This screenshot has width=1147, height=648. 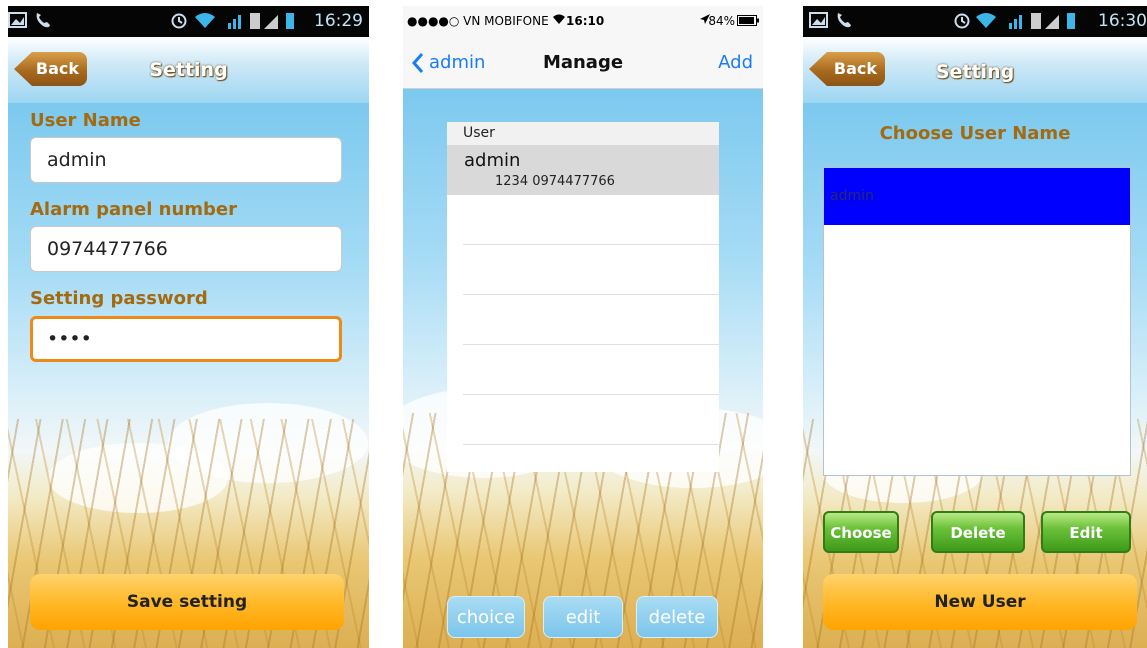 I want to click on status-bar: ●●●●○ VN MOBIFONE 16:10 84%, so click(x=583, y=21).